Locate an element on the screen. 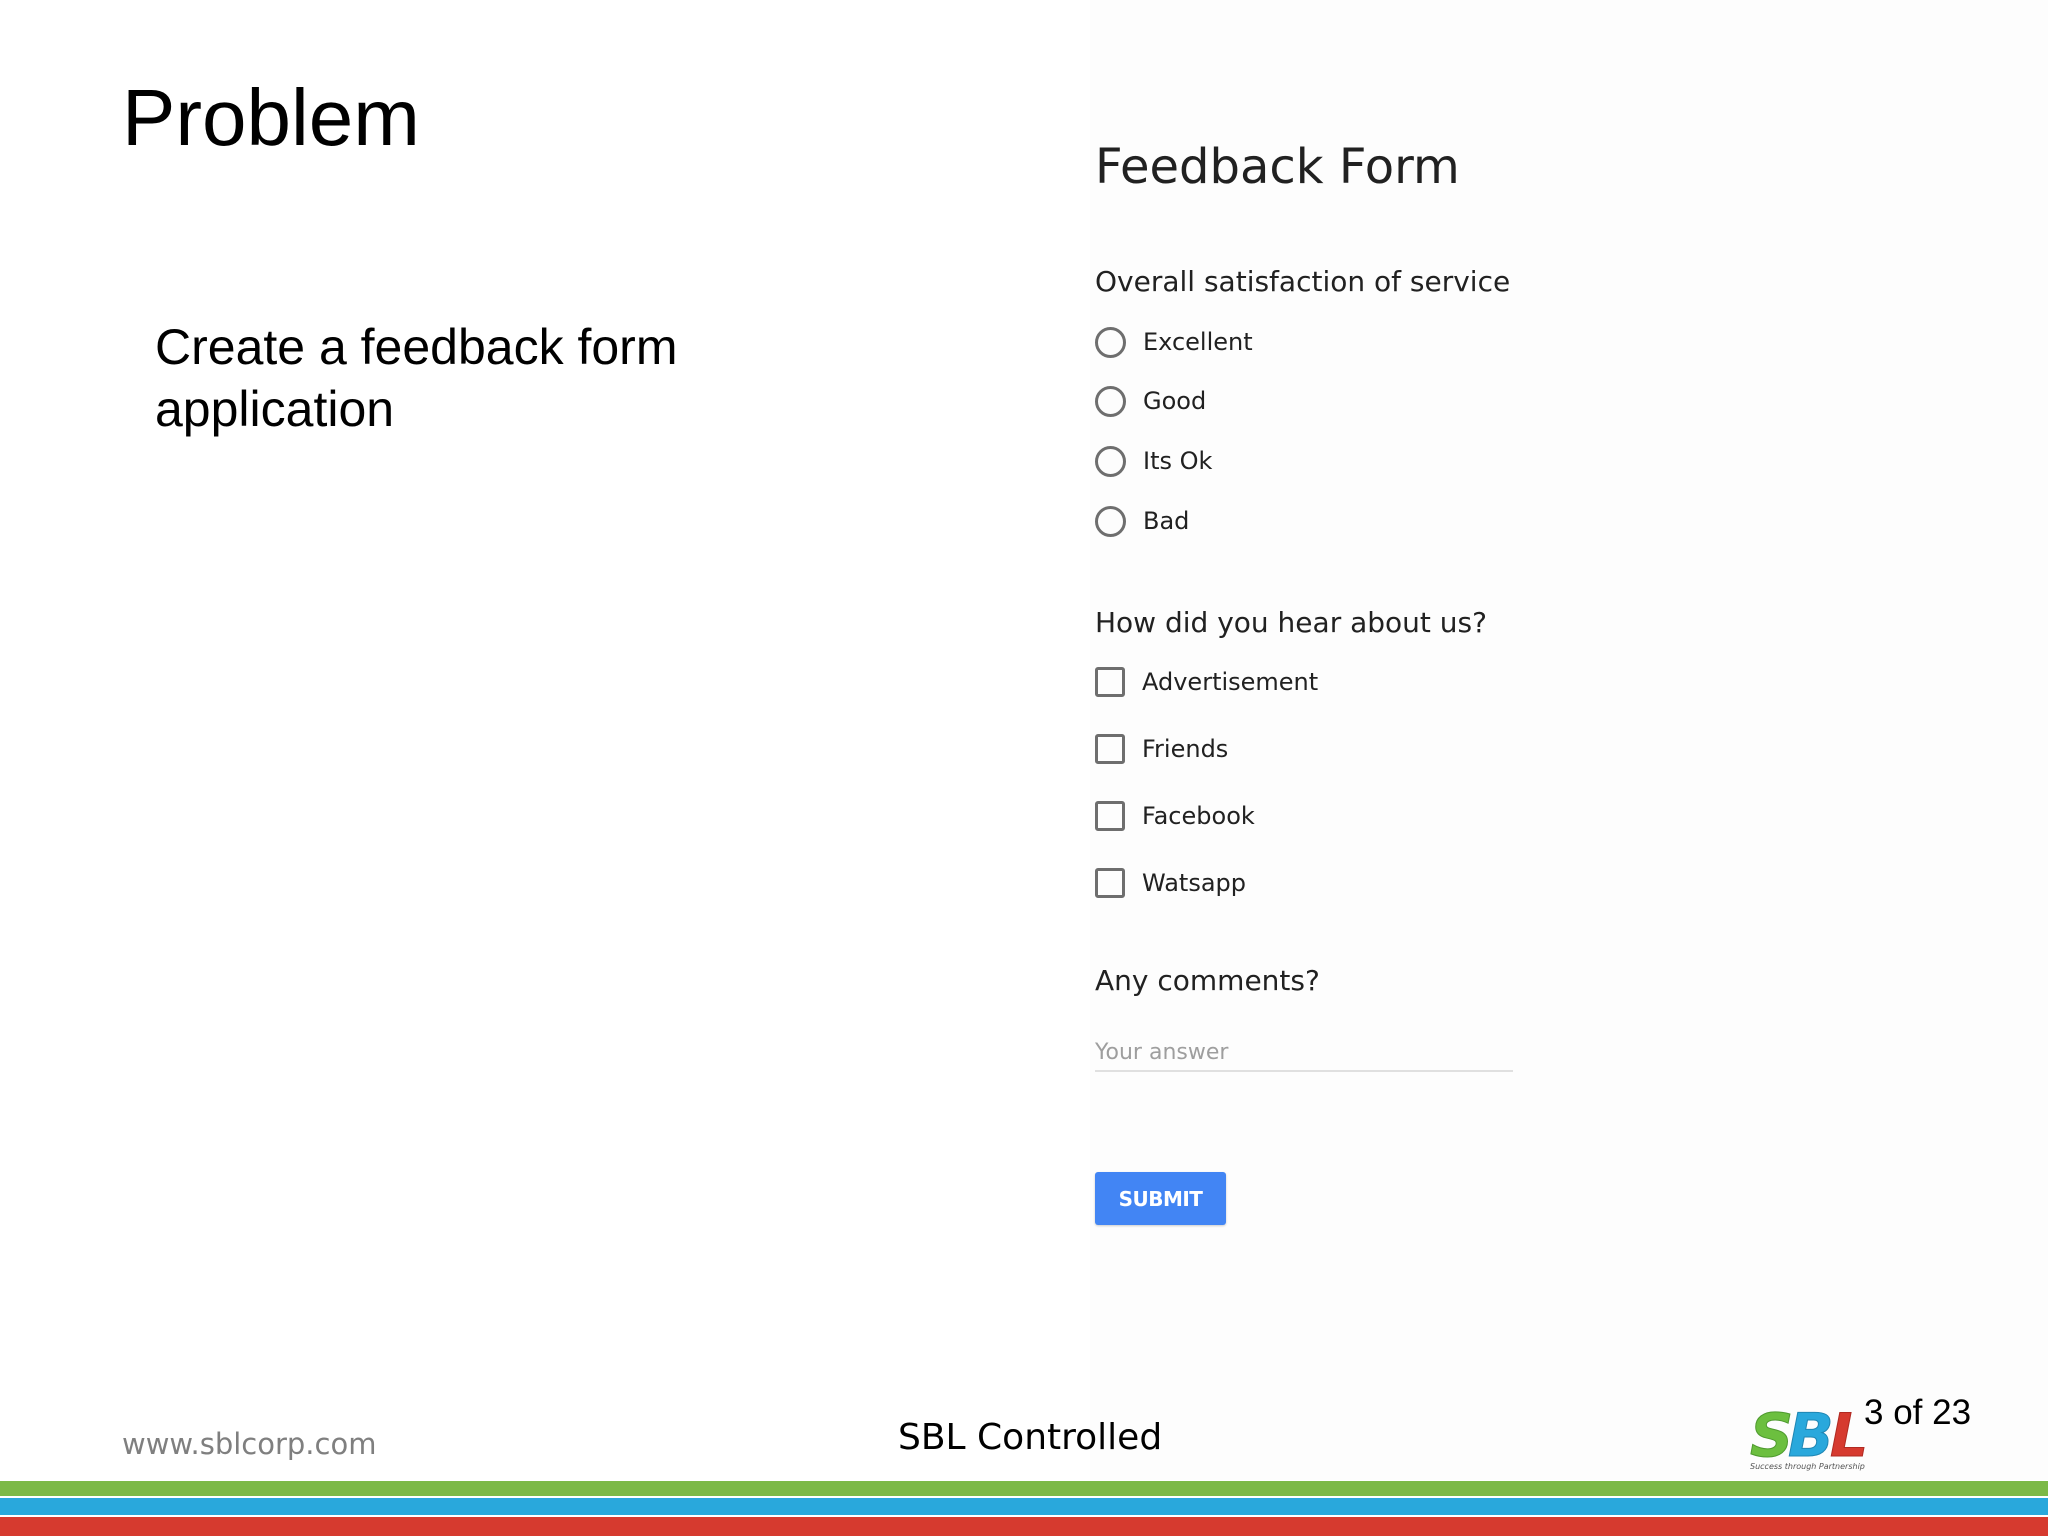 This screenshot has height=1536, width=2048. checkbox-option-facebook: Facebook is located at coordinates (1175, 816).